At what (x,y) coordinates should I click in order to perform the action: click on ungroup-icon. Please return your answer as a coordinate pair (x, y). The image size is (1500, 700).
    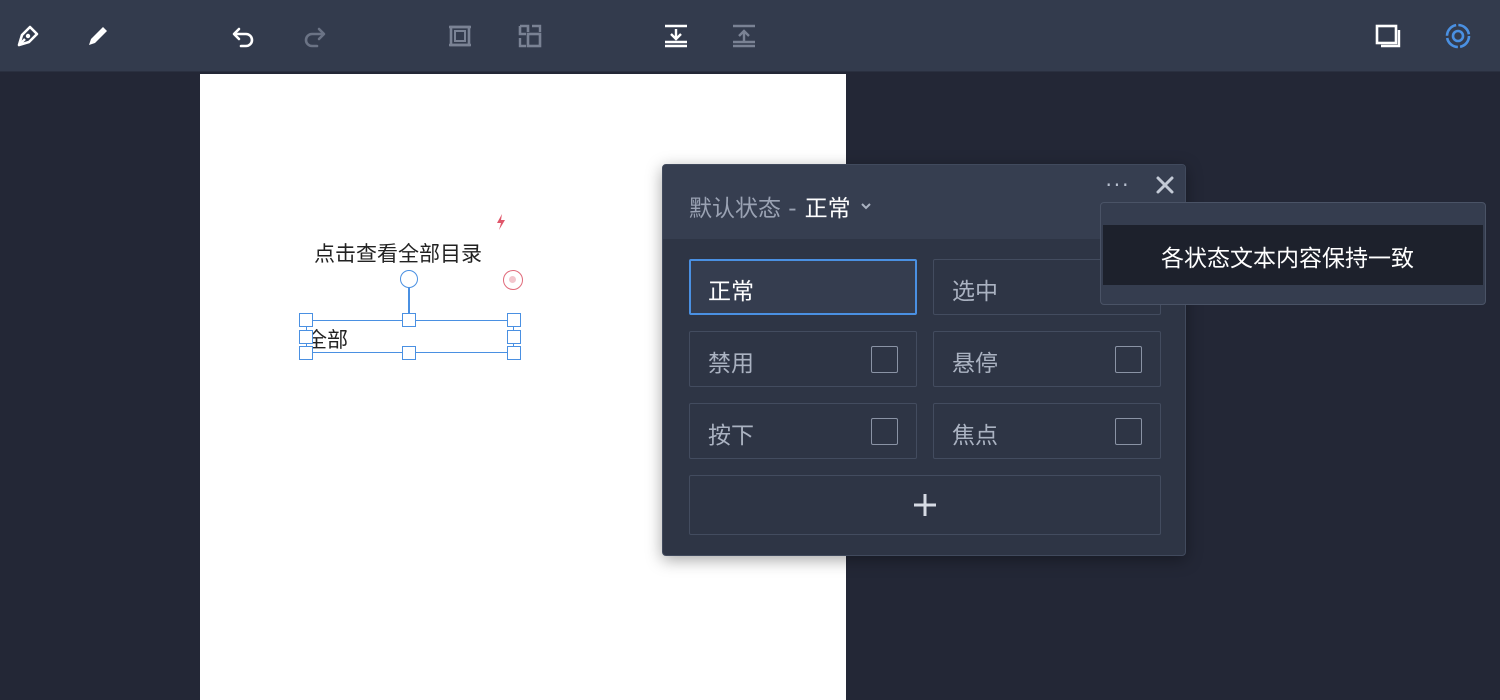
    Looking at the image, I should click on (530, 36).